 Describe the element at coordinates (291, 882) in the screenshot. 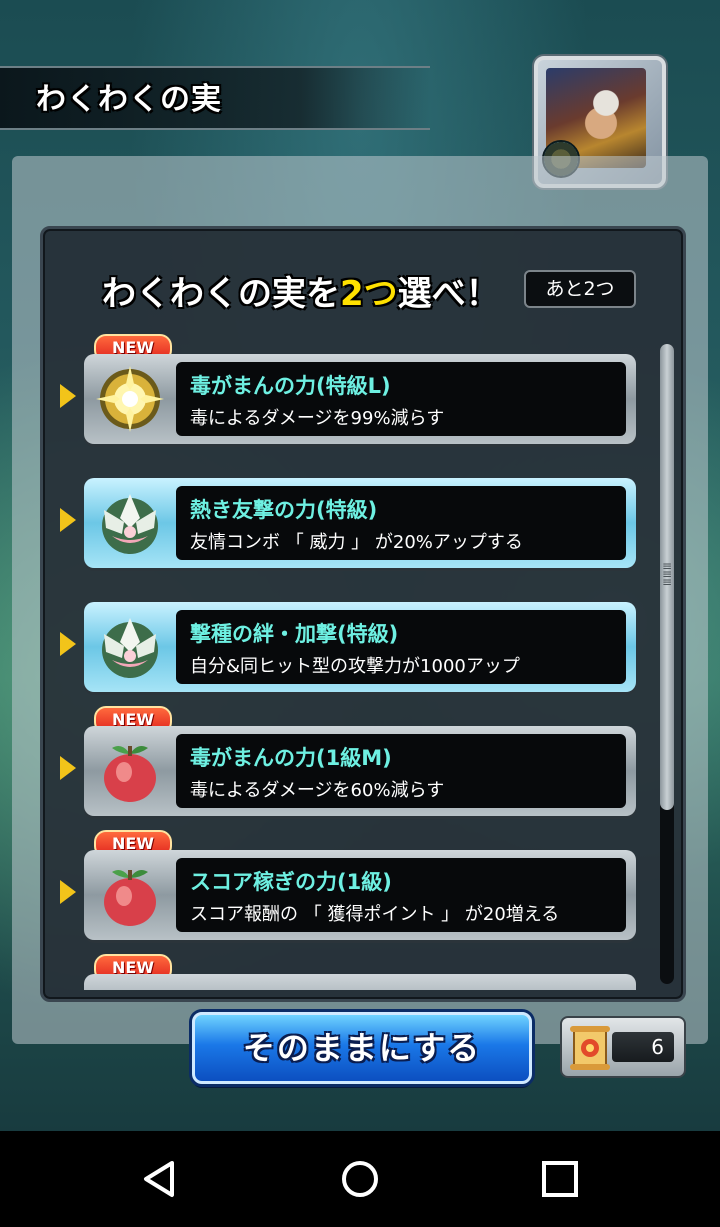

I see `fruit-name: スコア稼ぎの力(1級)` at that location.